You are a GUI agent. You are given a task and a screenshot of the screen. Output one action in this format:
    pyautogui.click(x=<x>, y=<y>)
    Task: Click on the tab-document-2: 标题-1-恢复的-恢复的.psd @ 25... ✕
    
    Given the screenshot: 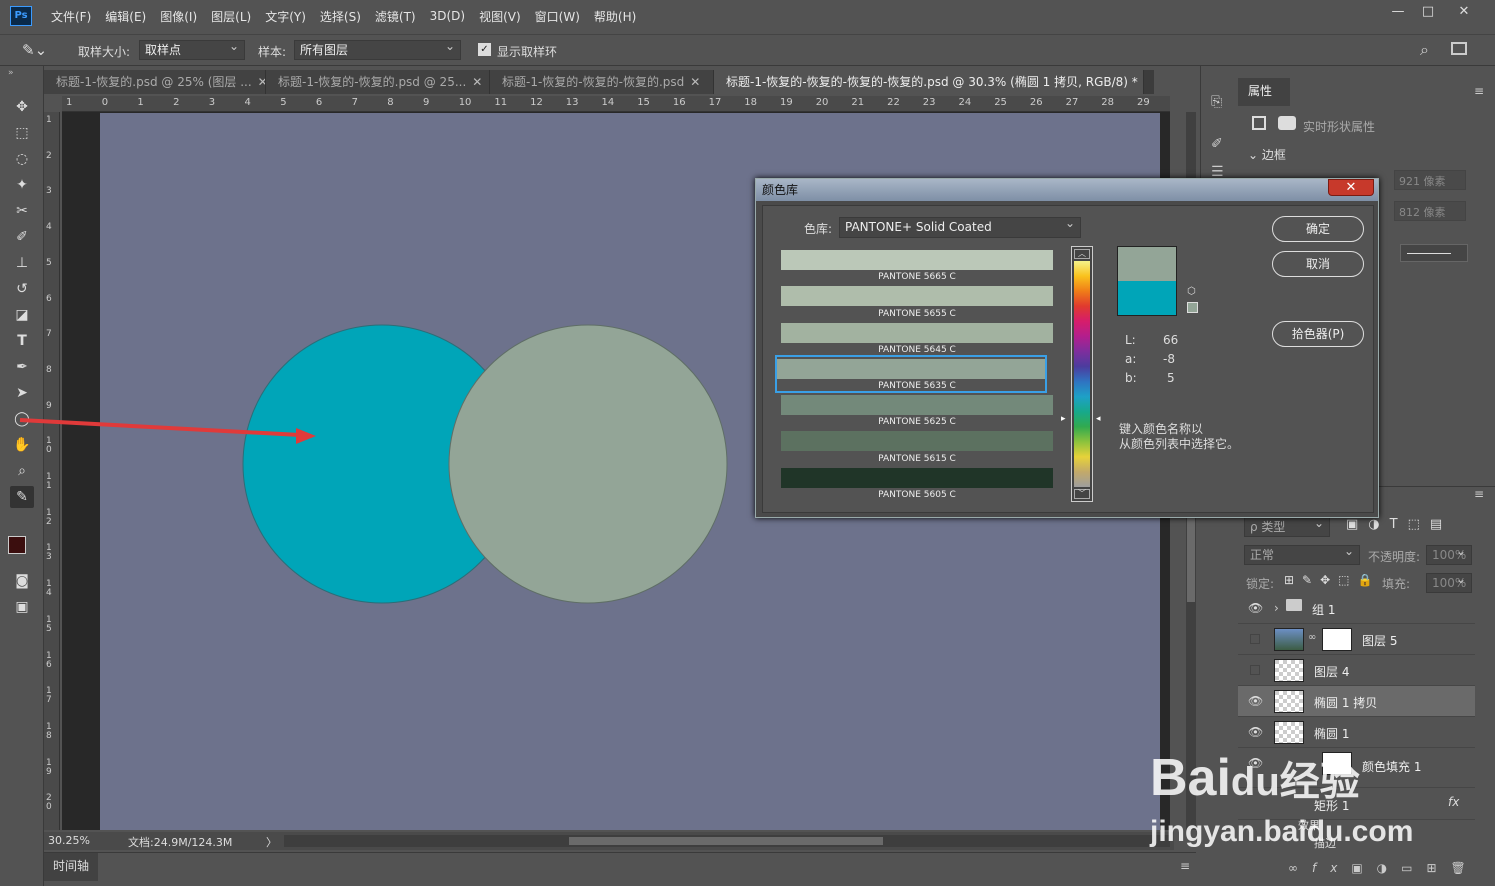 What is the action you would take?
    pyautogui.click(x=378, y=82)
    